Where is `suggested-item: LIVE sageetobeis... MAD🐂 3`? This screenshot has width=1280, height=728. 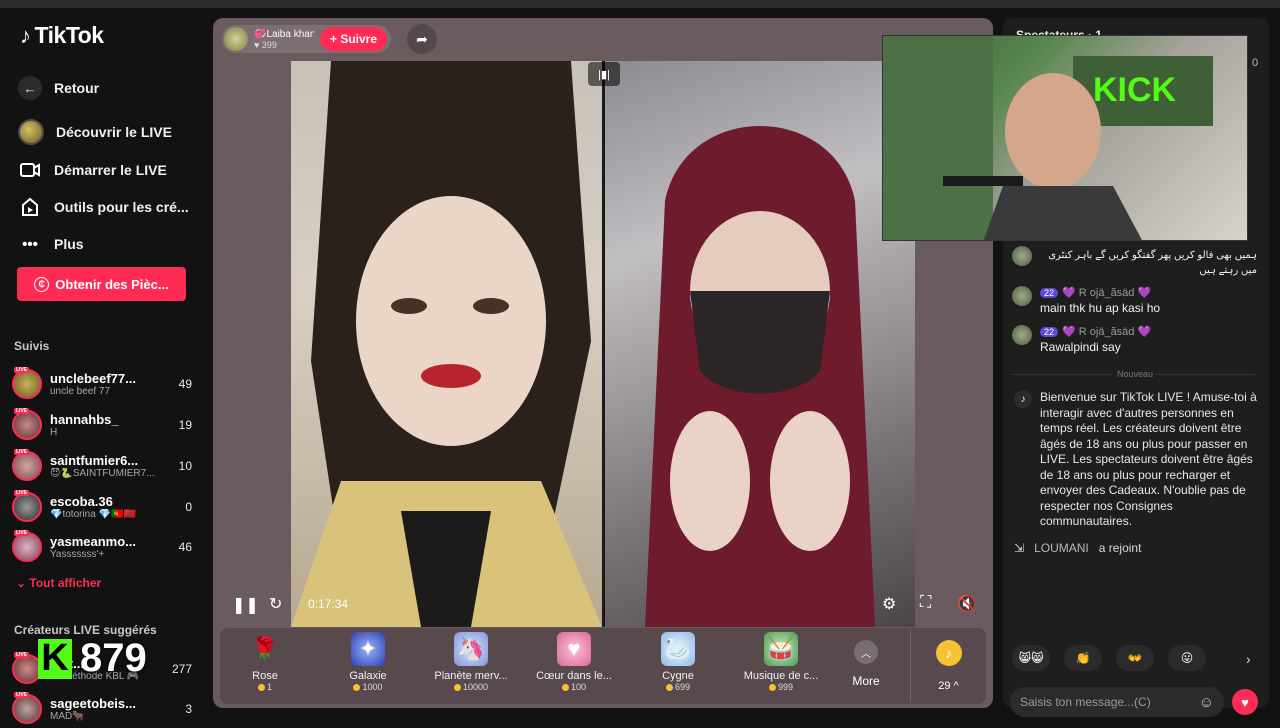 suggested-item: LIVE sageetobeis... MAD🐂 3 is located at coordinates (102, 709).